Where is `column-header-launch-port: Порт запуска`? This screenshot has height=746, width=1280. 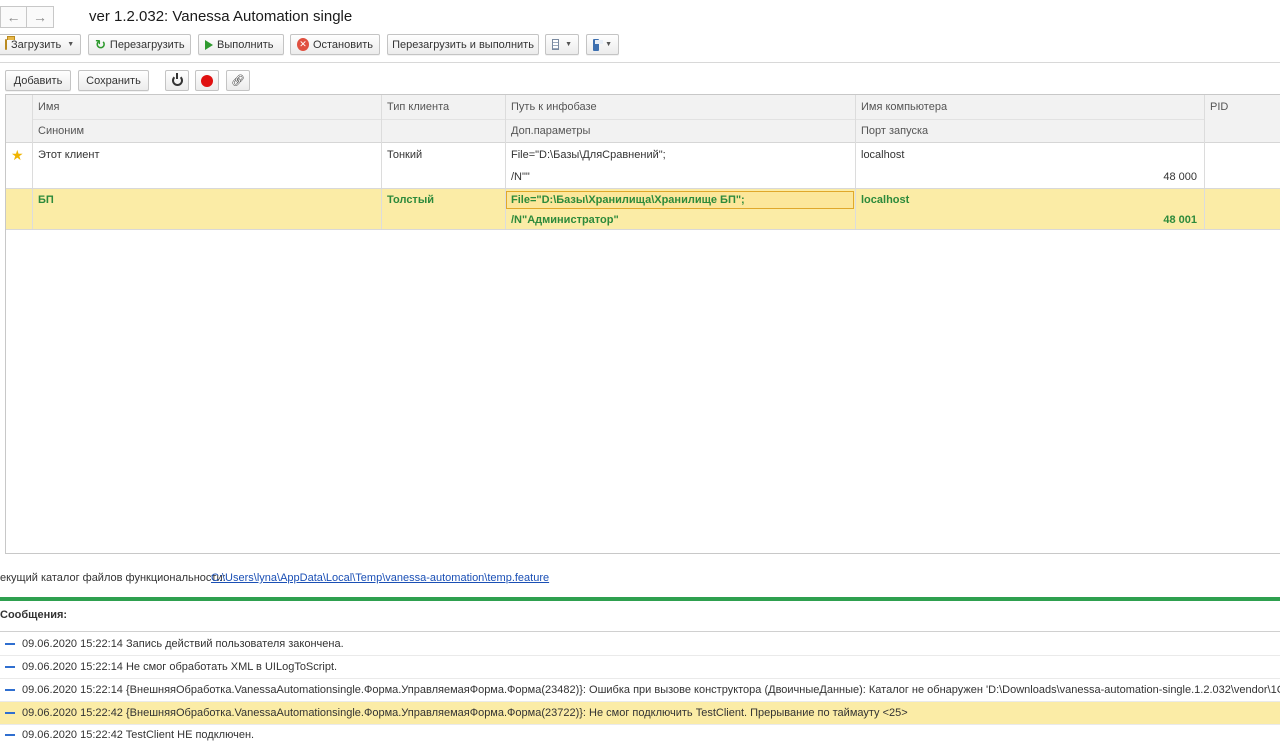 column-header-launch-port: Порт запуска is located at coordinates (894, 131).